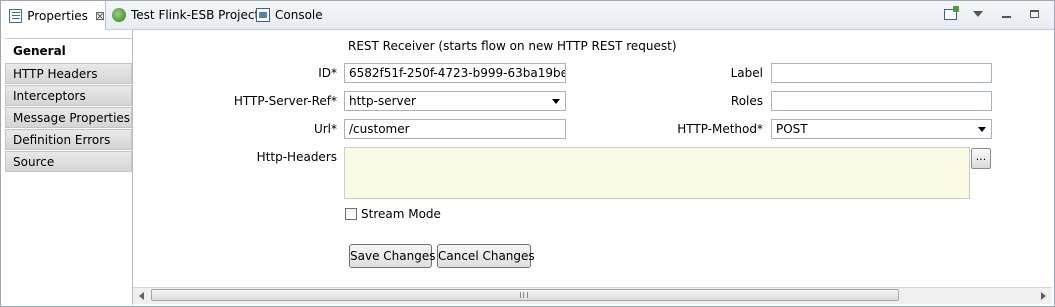 The width and height of the screenshot is (1055, 307). Describe the element at coordinates (881, 73) in the screenshot. I see `label-field` at that location.